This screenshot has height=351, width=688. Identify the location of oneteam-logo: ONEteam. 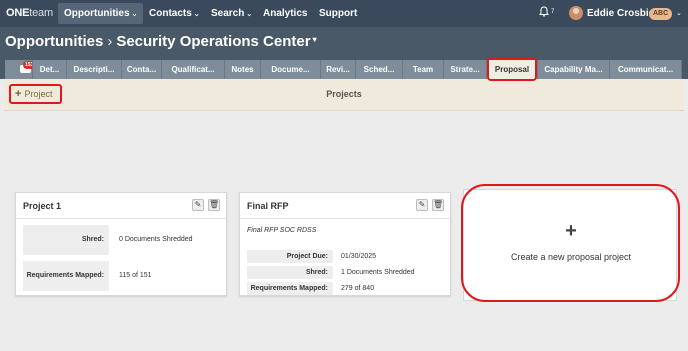
(29, 13).